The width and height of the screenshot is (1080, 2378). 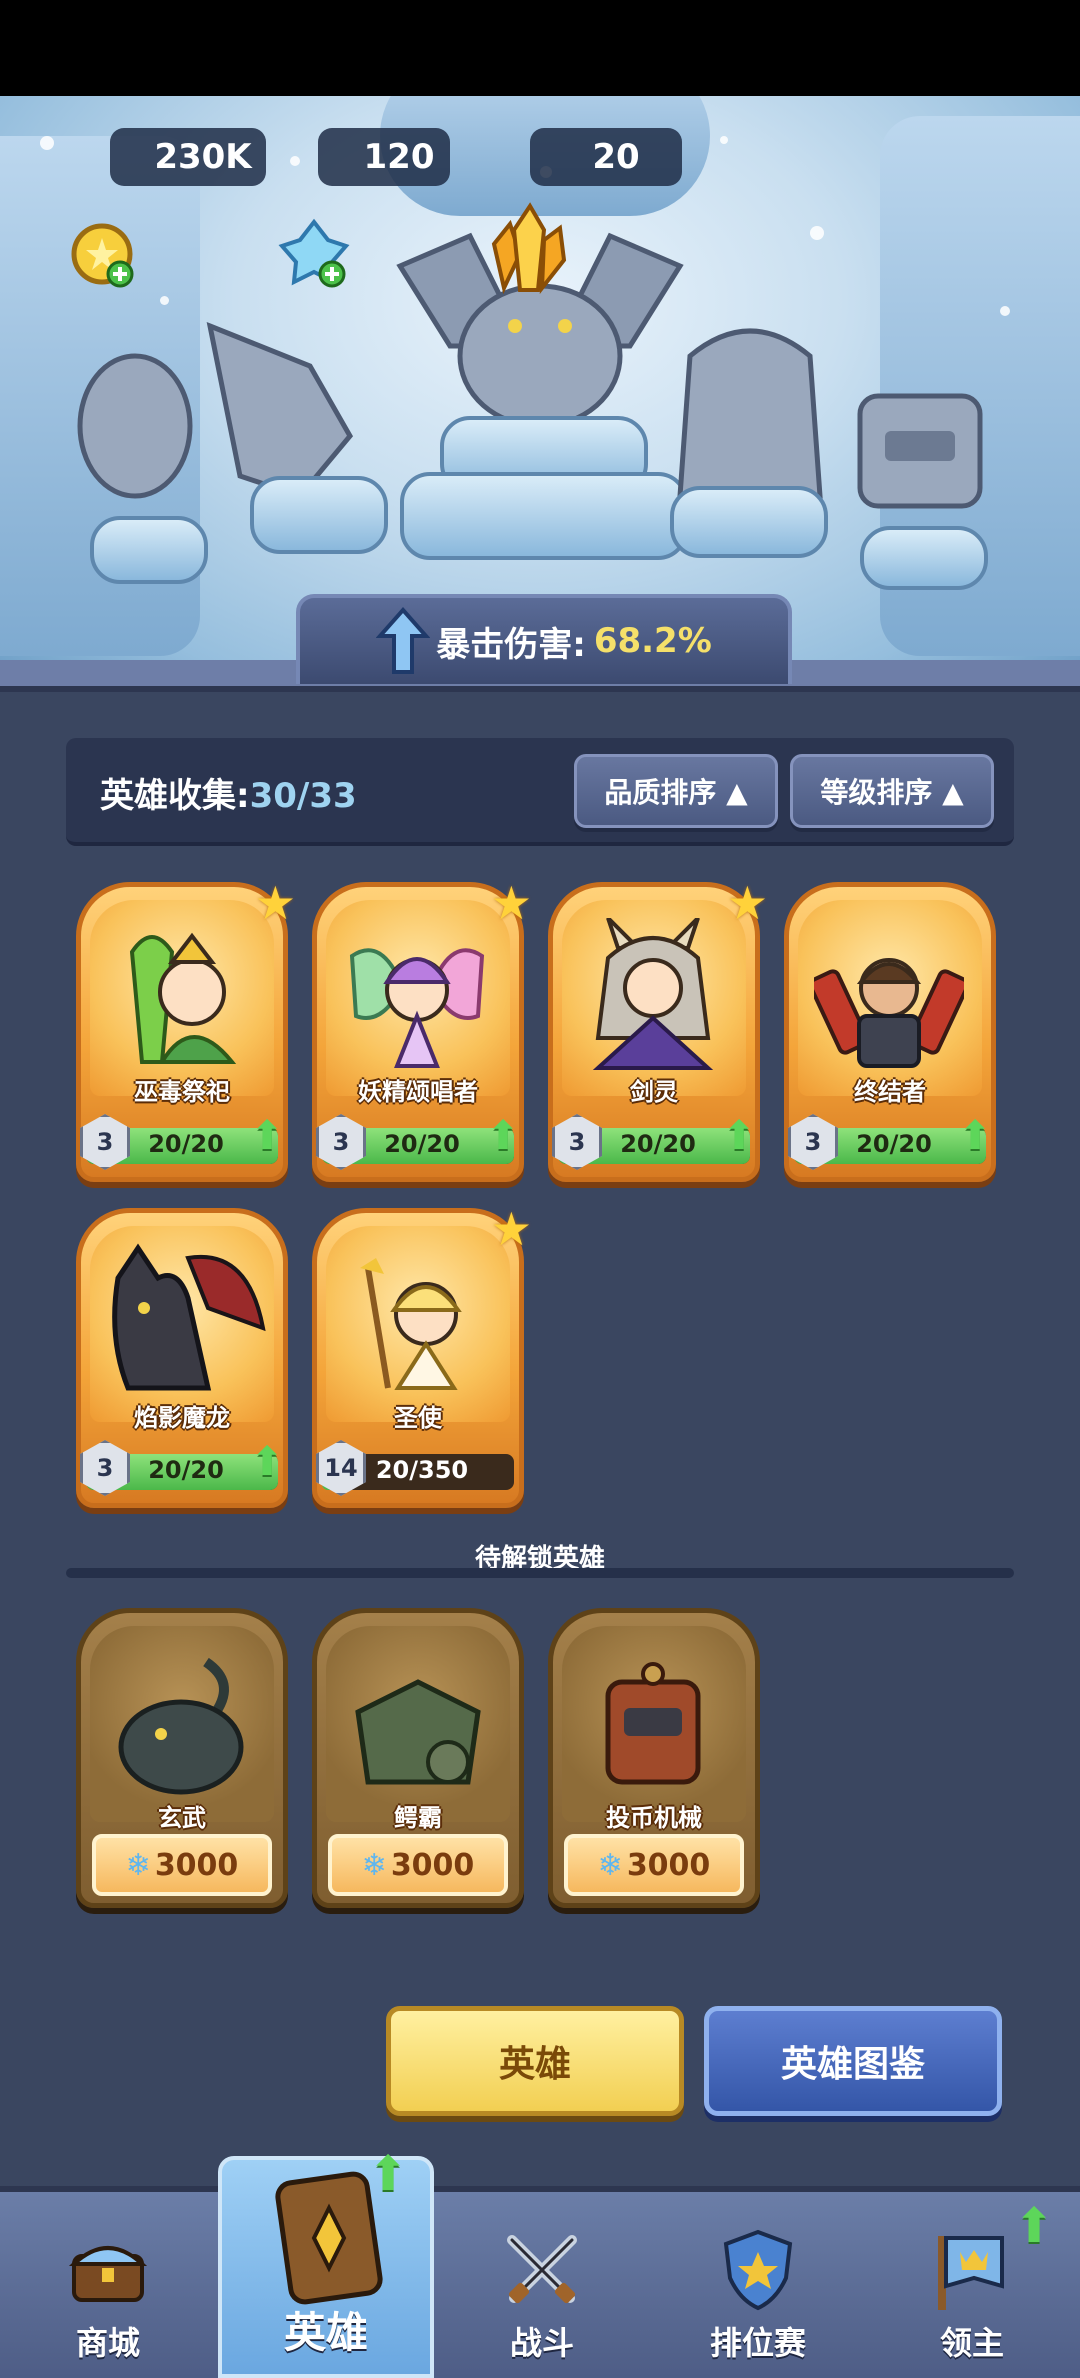 I want to click on left-statue, so click(x=135, y=426).